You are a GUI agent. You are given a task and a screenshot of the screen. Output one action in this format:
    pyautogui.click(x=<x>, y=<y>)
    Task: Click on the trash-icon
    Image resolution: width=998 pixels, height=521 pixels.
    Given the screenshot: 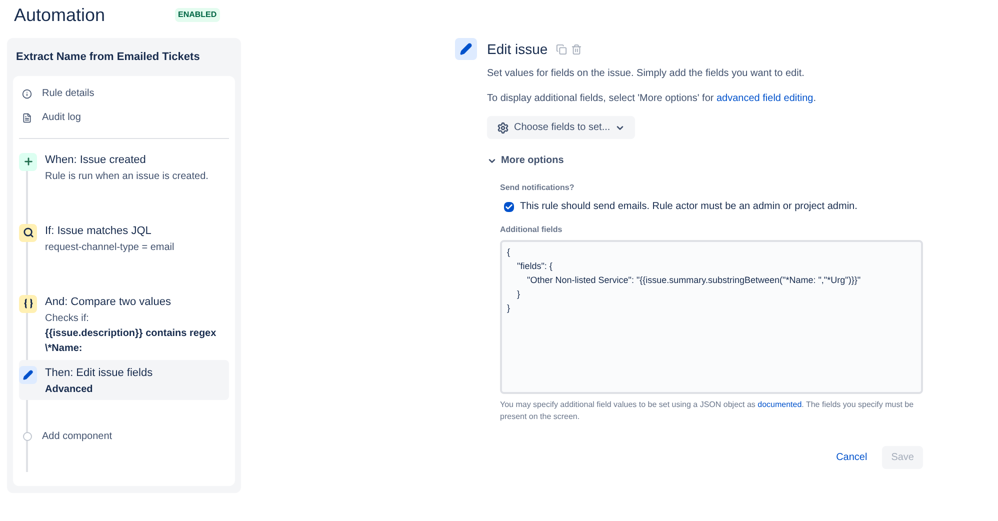 What is the action you would take?
    pyautogui.click(x=576, y=49)
    